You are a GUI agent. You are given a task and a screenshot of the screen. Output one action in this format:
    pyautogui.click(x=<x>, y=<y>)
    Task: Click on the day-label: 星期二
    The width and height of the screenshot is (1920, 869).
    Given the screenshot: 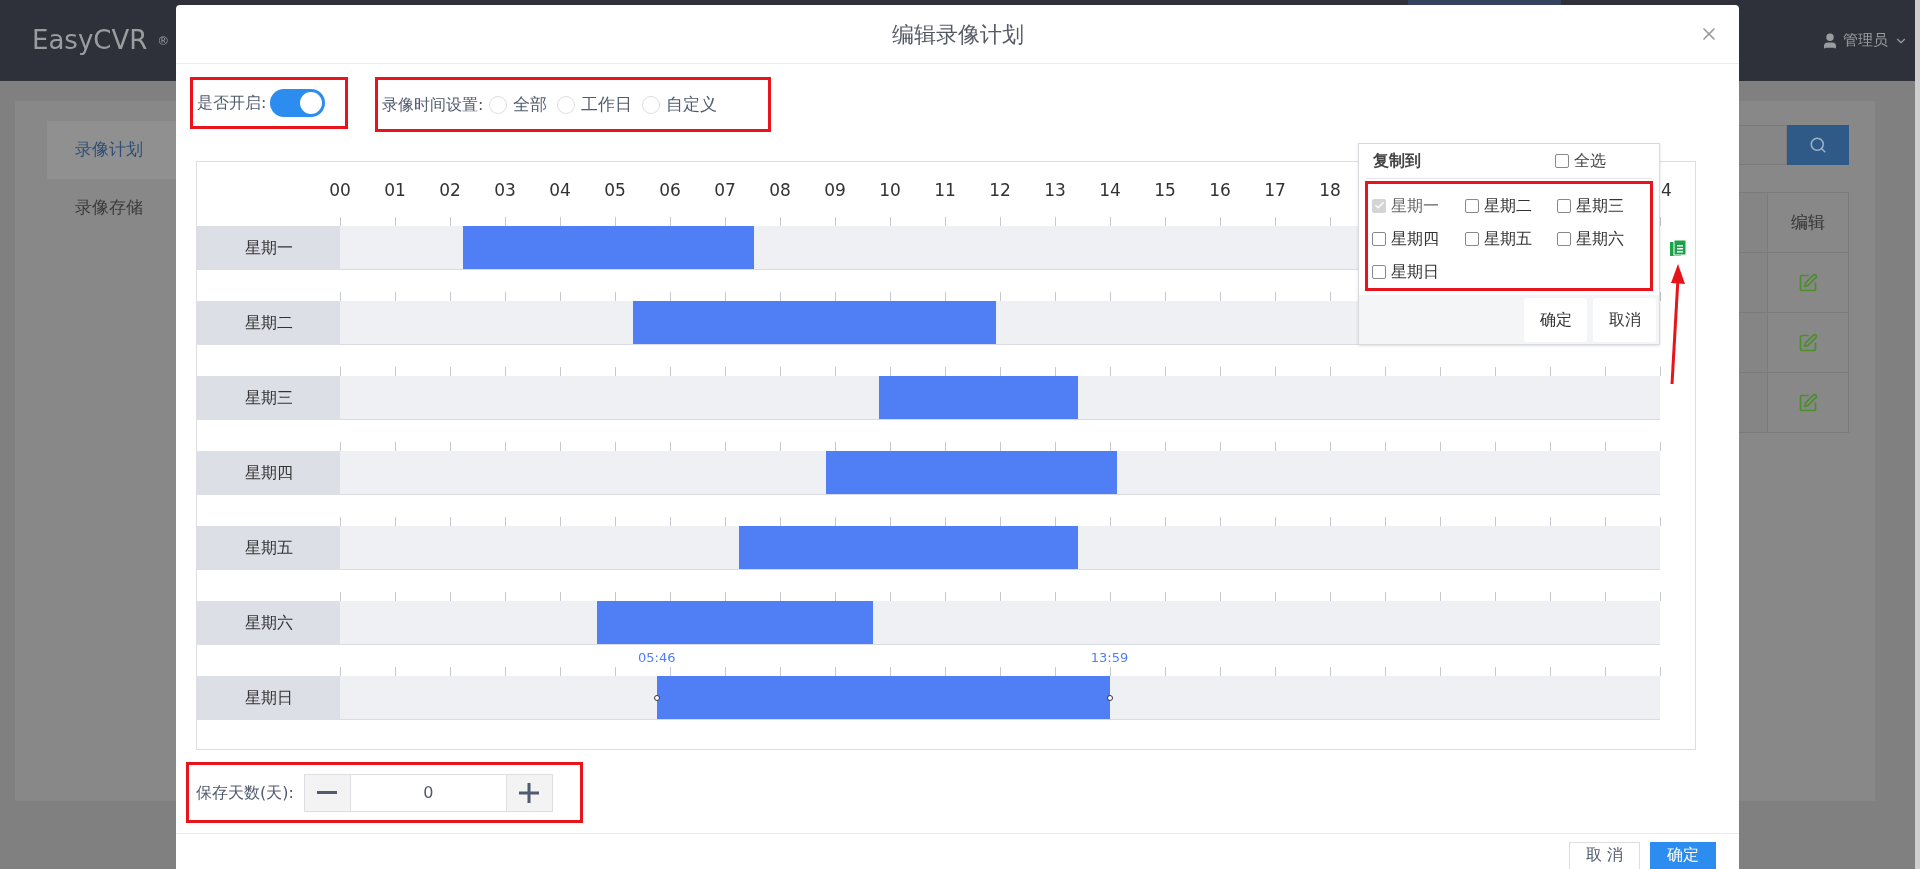 What is the action you would take?
    pyautogui.click(x=268, y=323)
    